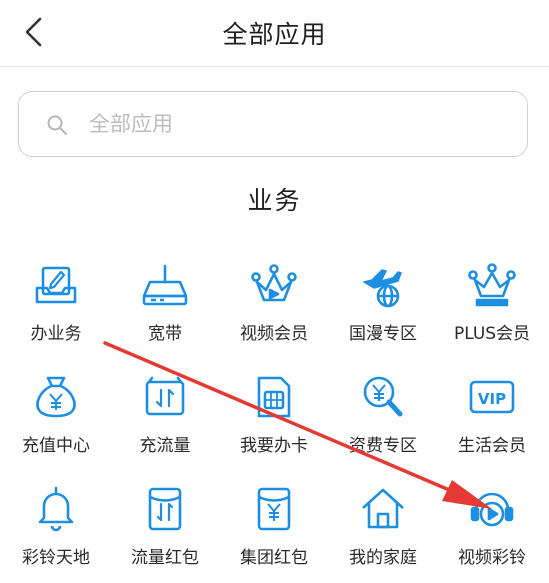 The width and height of the screenshot is (549, 583). Describe the element at coordinates (383, 558) in the screenshot. I see `app-label: 我的家庭` at that location.